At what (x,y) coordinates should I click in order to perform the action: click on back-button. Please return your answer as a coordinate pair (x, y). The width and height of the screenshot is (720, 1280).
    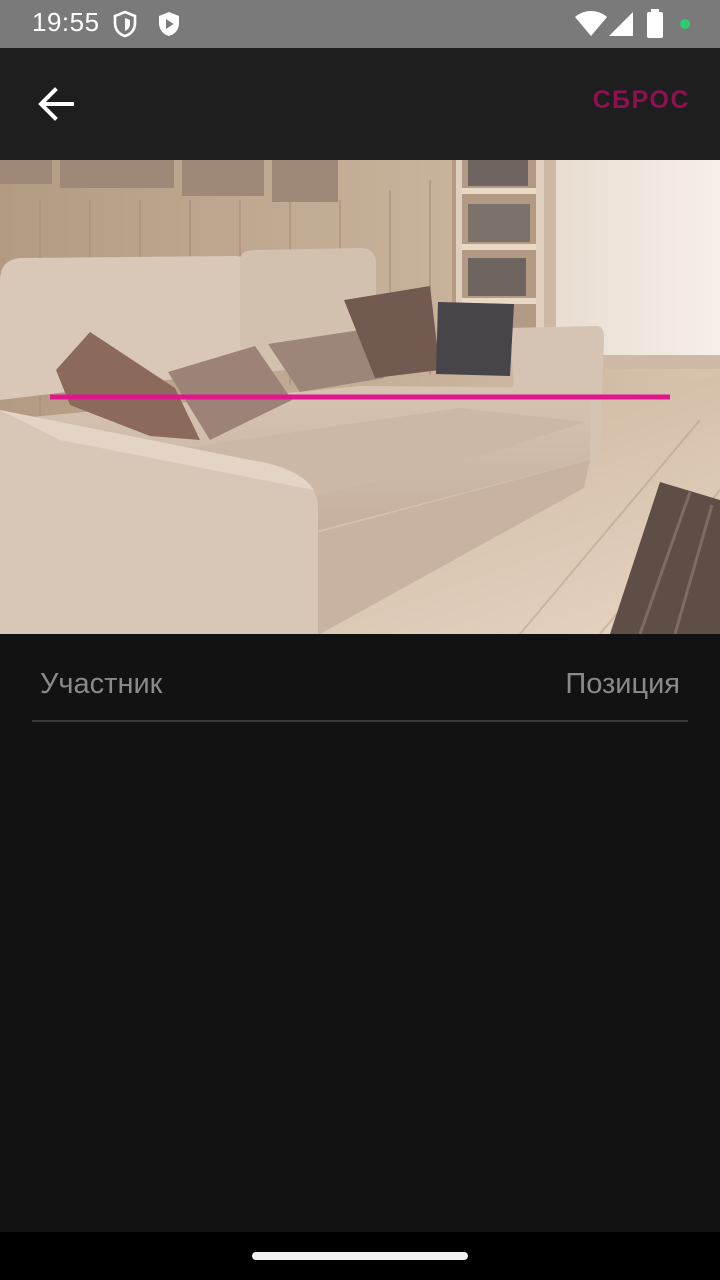
    Looking at the image, I should click on (56, 104).